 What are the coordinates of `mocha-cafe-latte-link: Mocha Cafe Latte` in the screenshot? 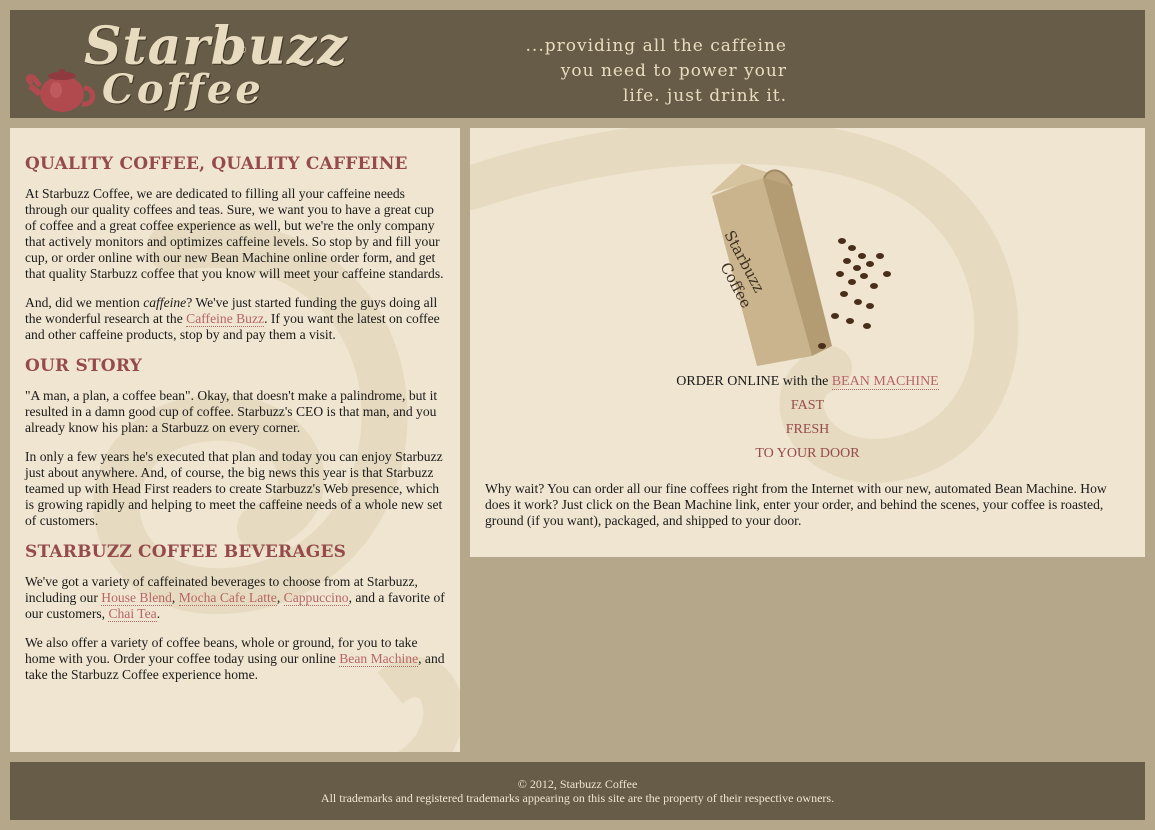 It's located at (227, 598).